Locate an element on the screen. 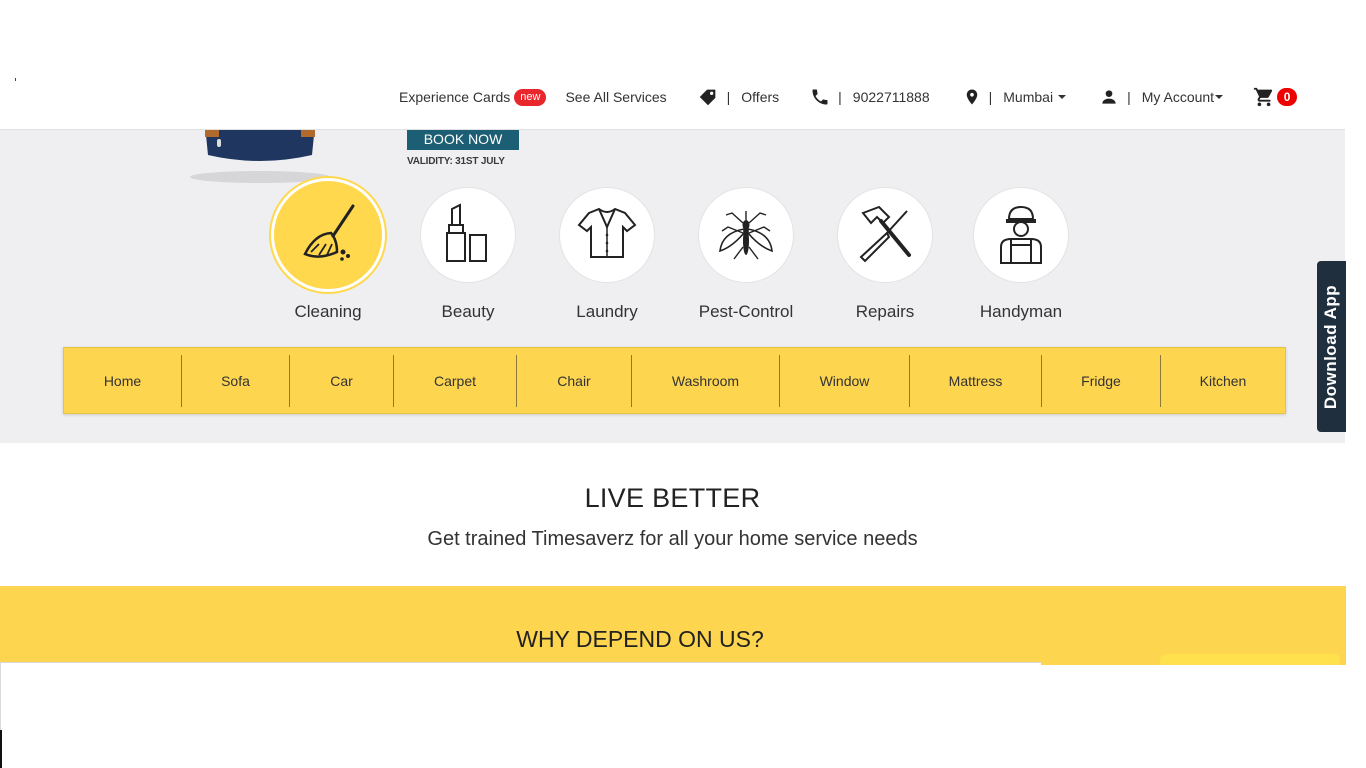 This screenshot has height=768, width=1366. subcategory-window: Window is located at coordinates (845, 380).